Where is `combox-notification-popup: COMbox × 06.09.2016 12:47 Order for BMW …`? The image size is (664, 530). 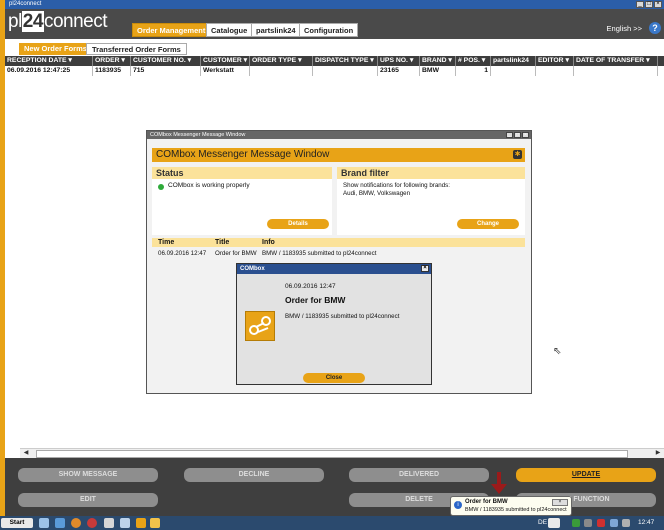 combox-notification-popup: COMbox × 06.09.2016 12:47 Order for BMW … is located at coordinates (334, 324).